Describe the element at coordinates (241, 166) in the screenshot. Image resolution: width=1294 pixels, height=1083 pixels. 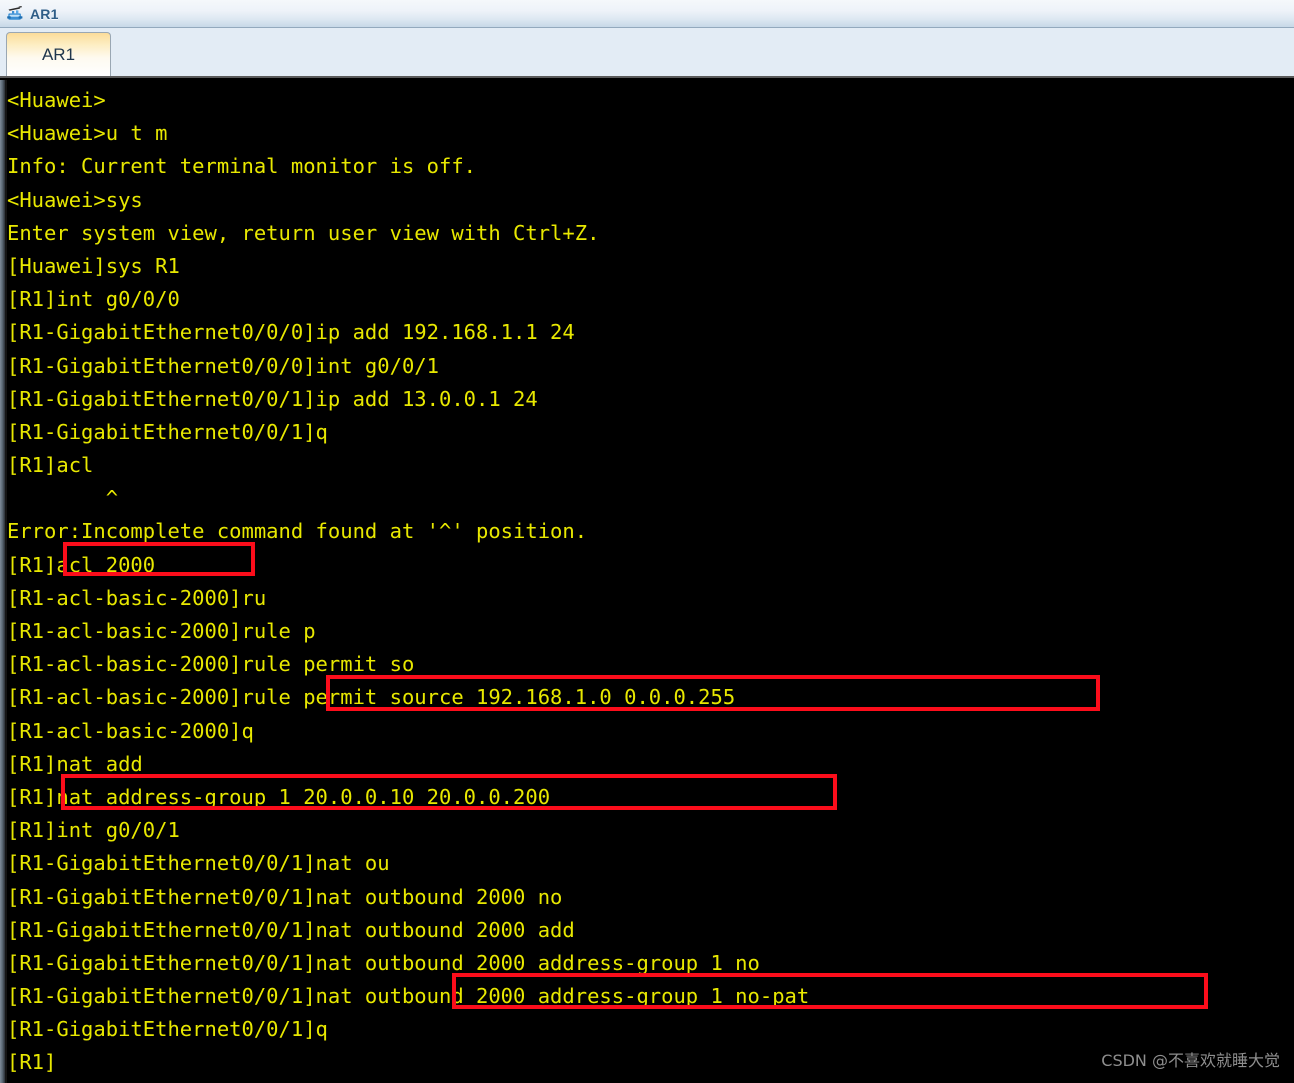
I see `terminal-line: Info: Current terminal monitor is off.` at that location.